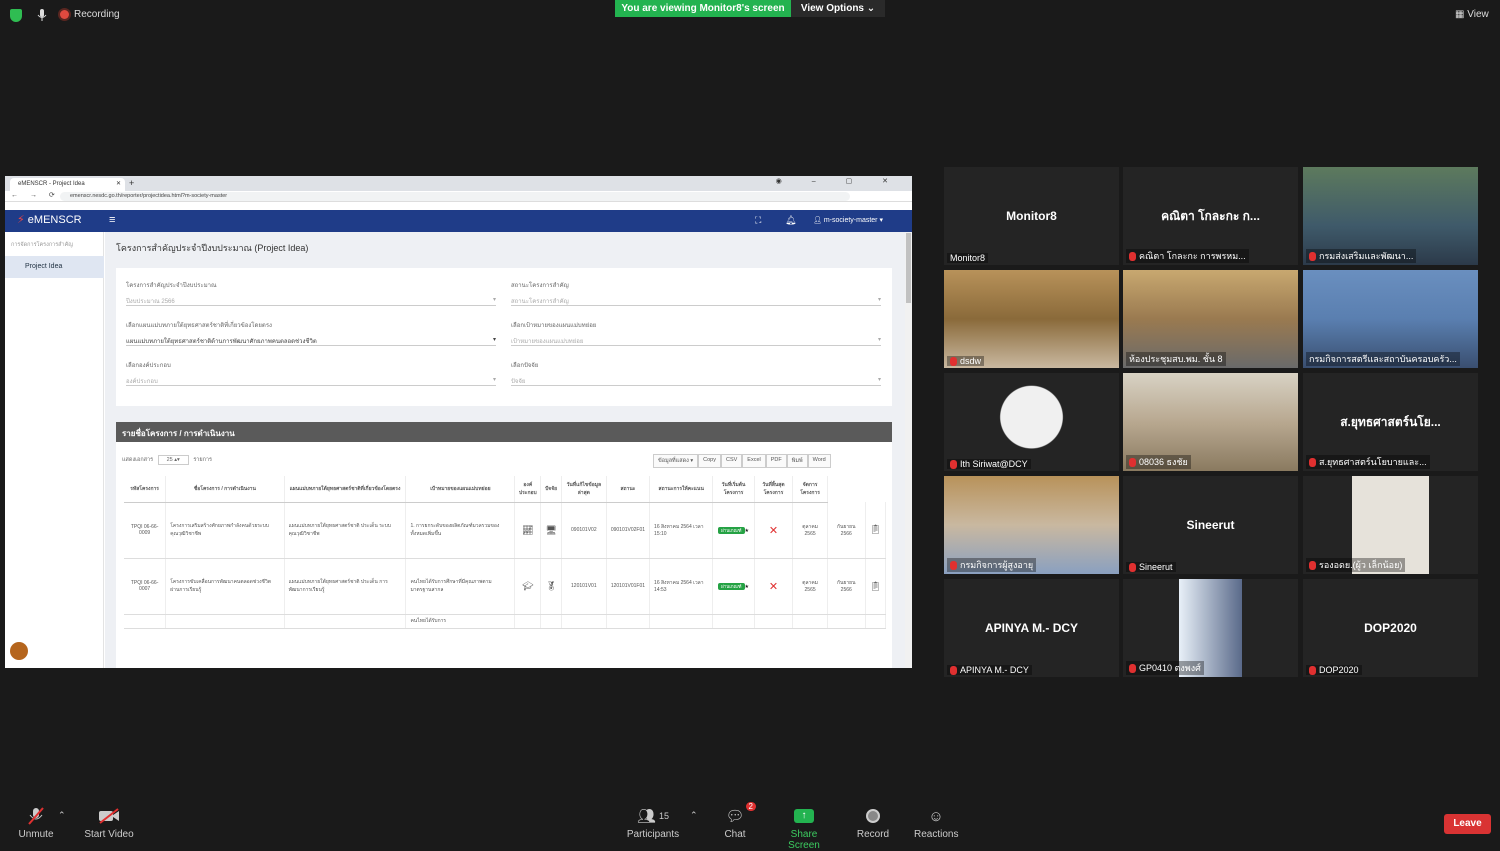  Describe the element at coordinates (145, 586) in the screenshot. I see `project-id: TPQI 06-66-0007` at that location.